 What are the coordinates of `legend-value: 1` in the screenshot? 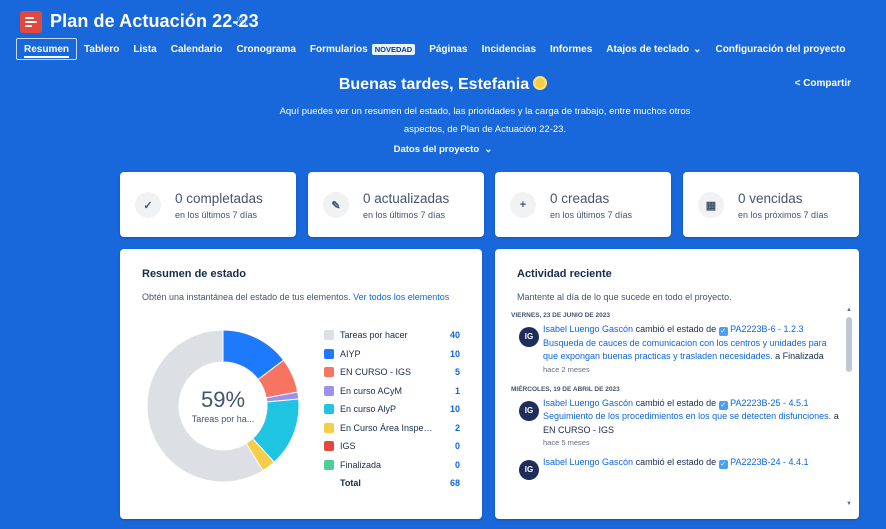 It's located at (448, 391).